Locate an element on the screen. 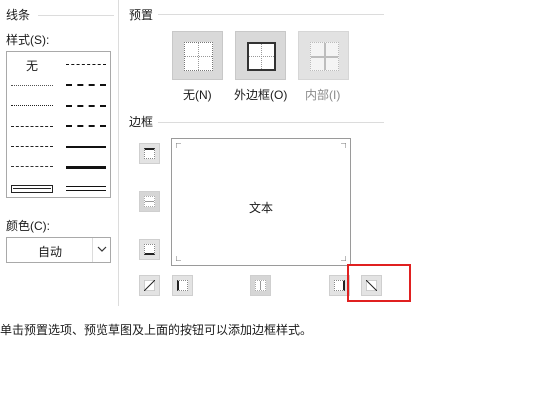  corner-mark-top-left is located at coordinates (178, 145).